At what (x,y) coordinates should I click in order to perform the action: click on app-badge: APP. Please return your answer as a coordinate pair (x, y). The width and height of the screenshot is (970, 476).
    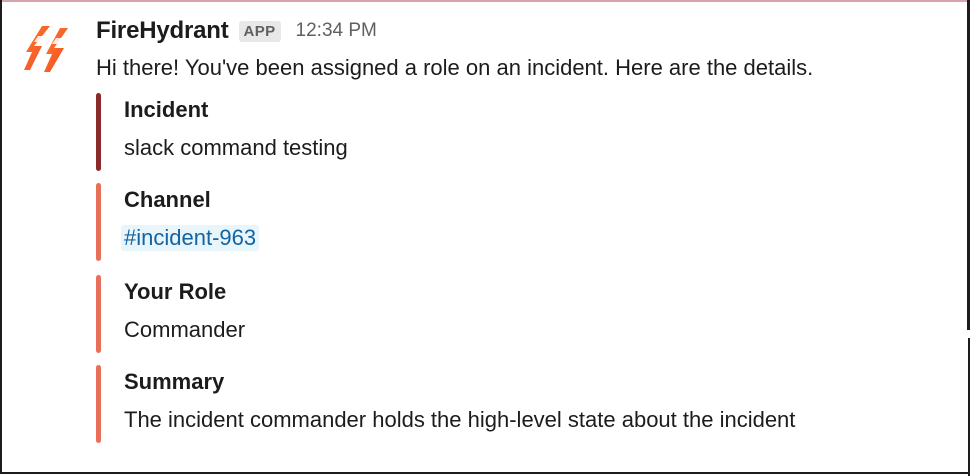
    Looking at the image, I should click on (259, 31).